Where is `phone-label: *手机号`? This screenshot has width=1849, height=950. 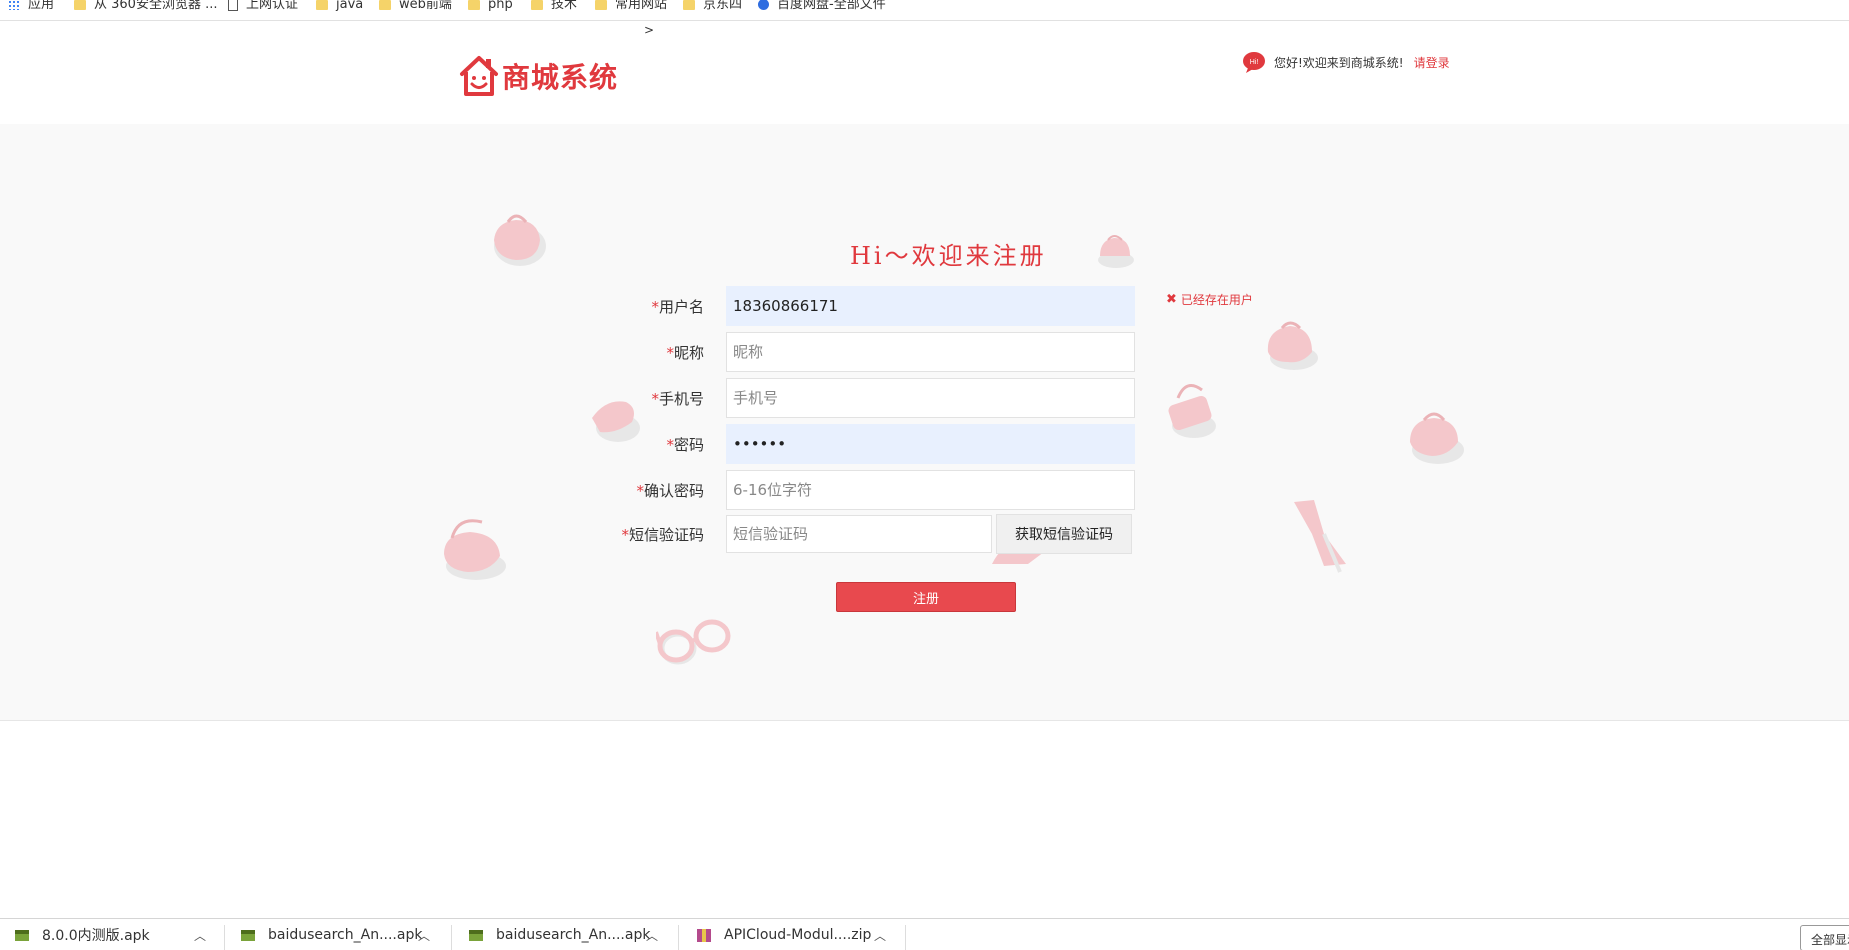
phone-label: *手机号 is located at coordinates (677, 398).